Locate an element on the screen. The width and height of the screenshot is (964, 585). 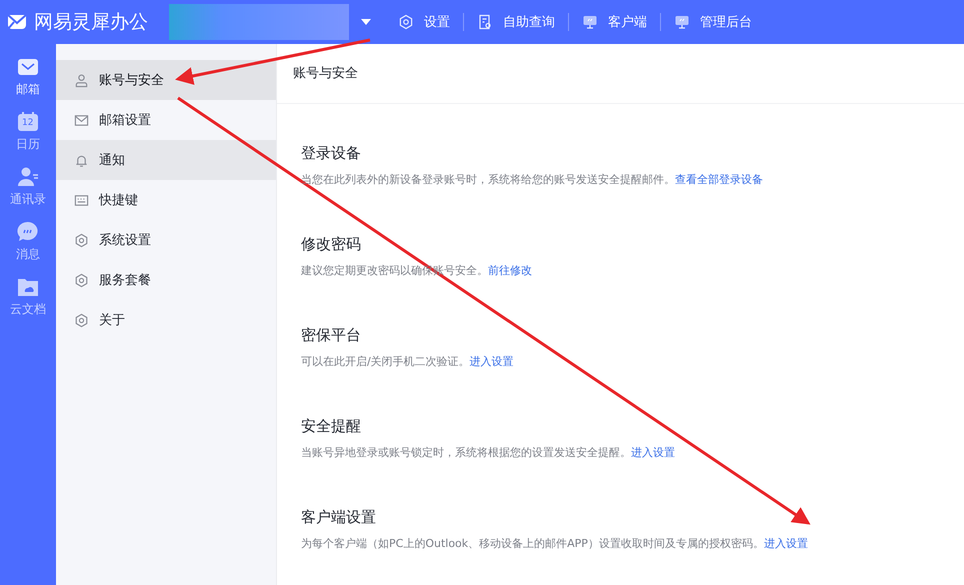
settings-link: 查看全部登录设备 is located at coordinates (719, 179).